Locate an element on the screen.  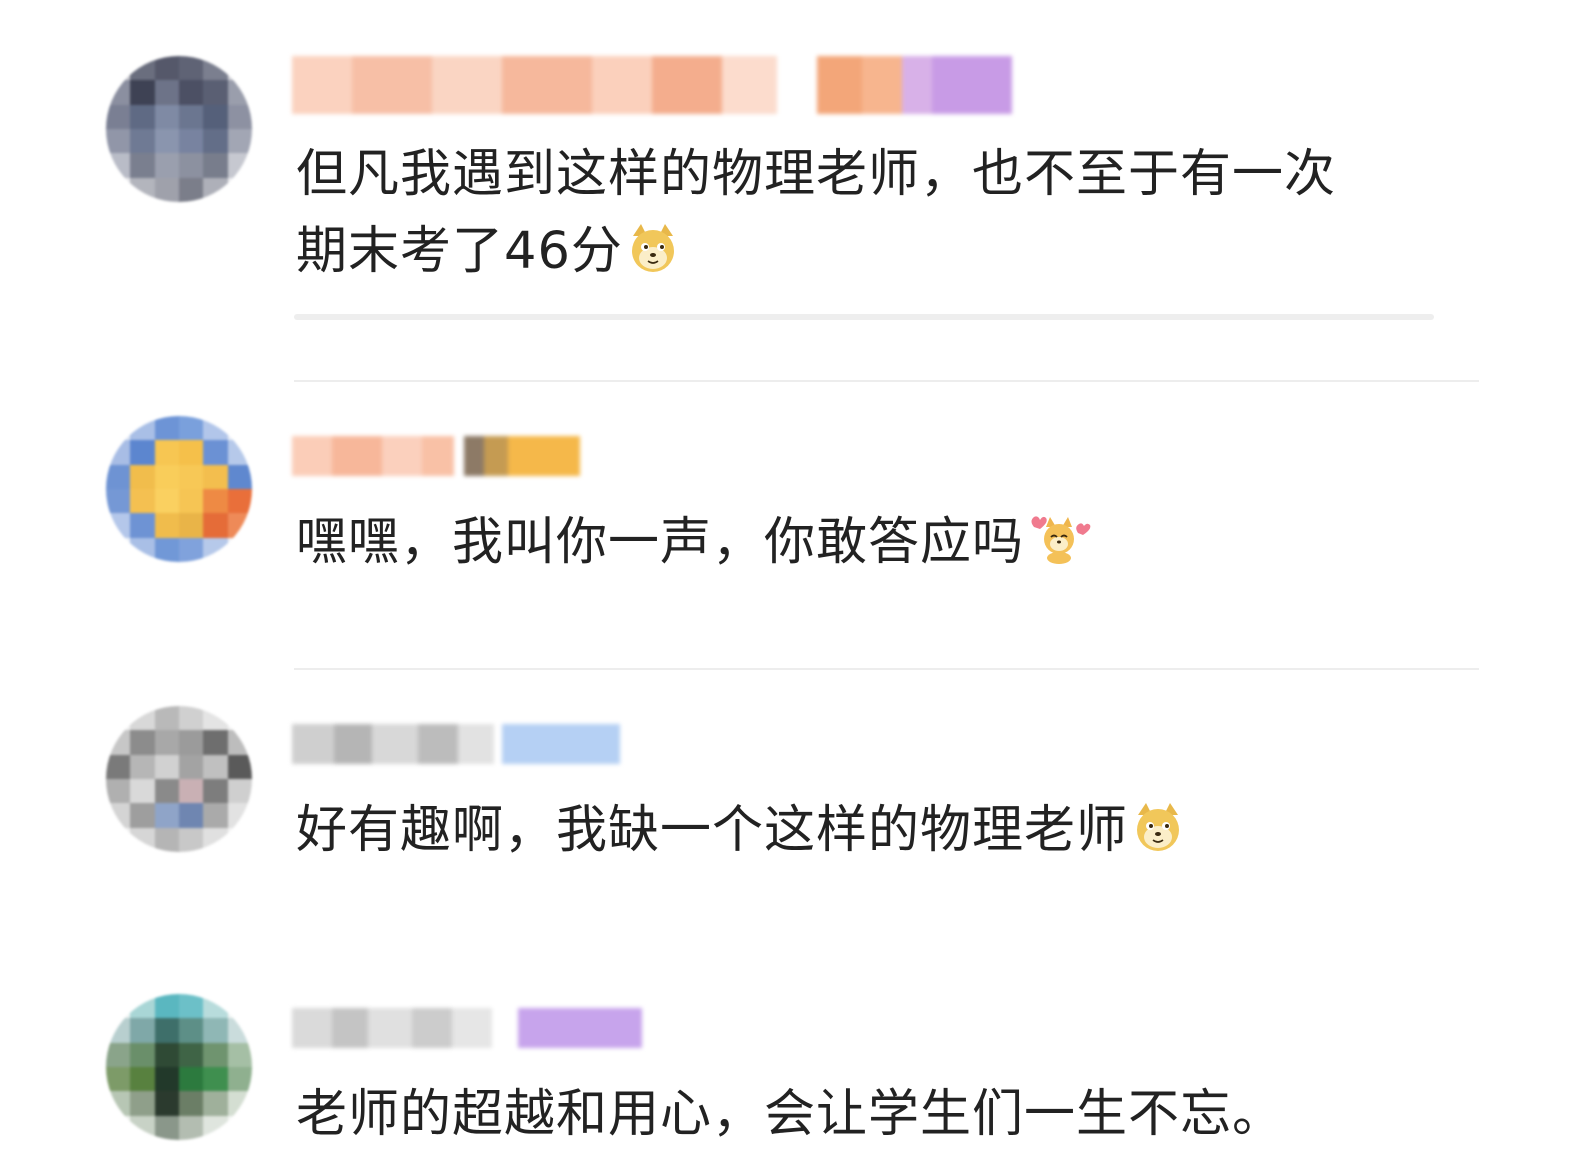
comment-text-line: 期末考了46分 is located at coordinates (816, 251).